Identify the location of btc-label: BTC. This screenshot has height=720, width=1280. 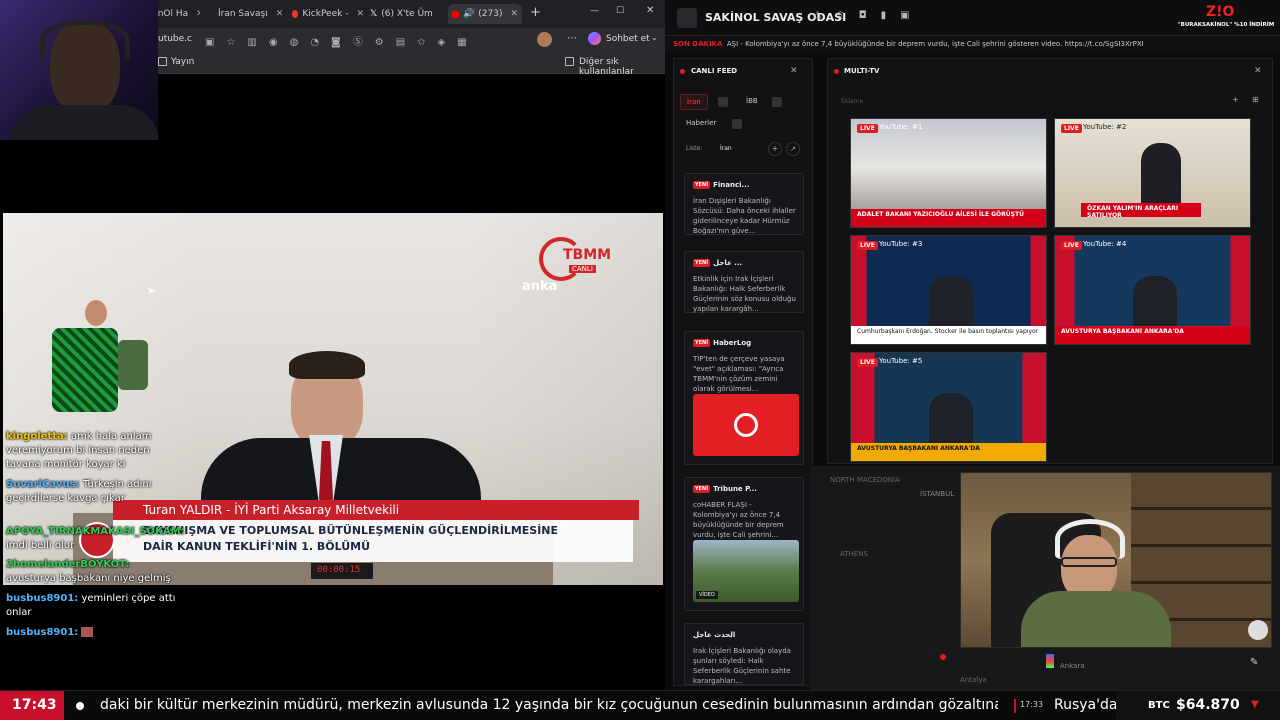
(1159, 705).